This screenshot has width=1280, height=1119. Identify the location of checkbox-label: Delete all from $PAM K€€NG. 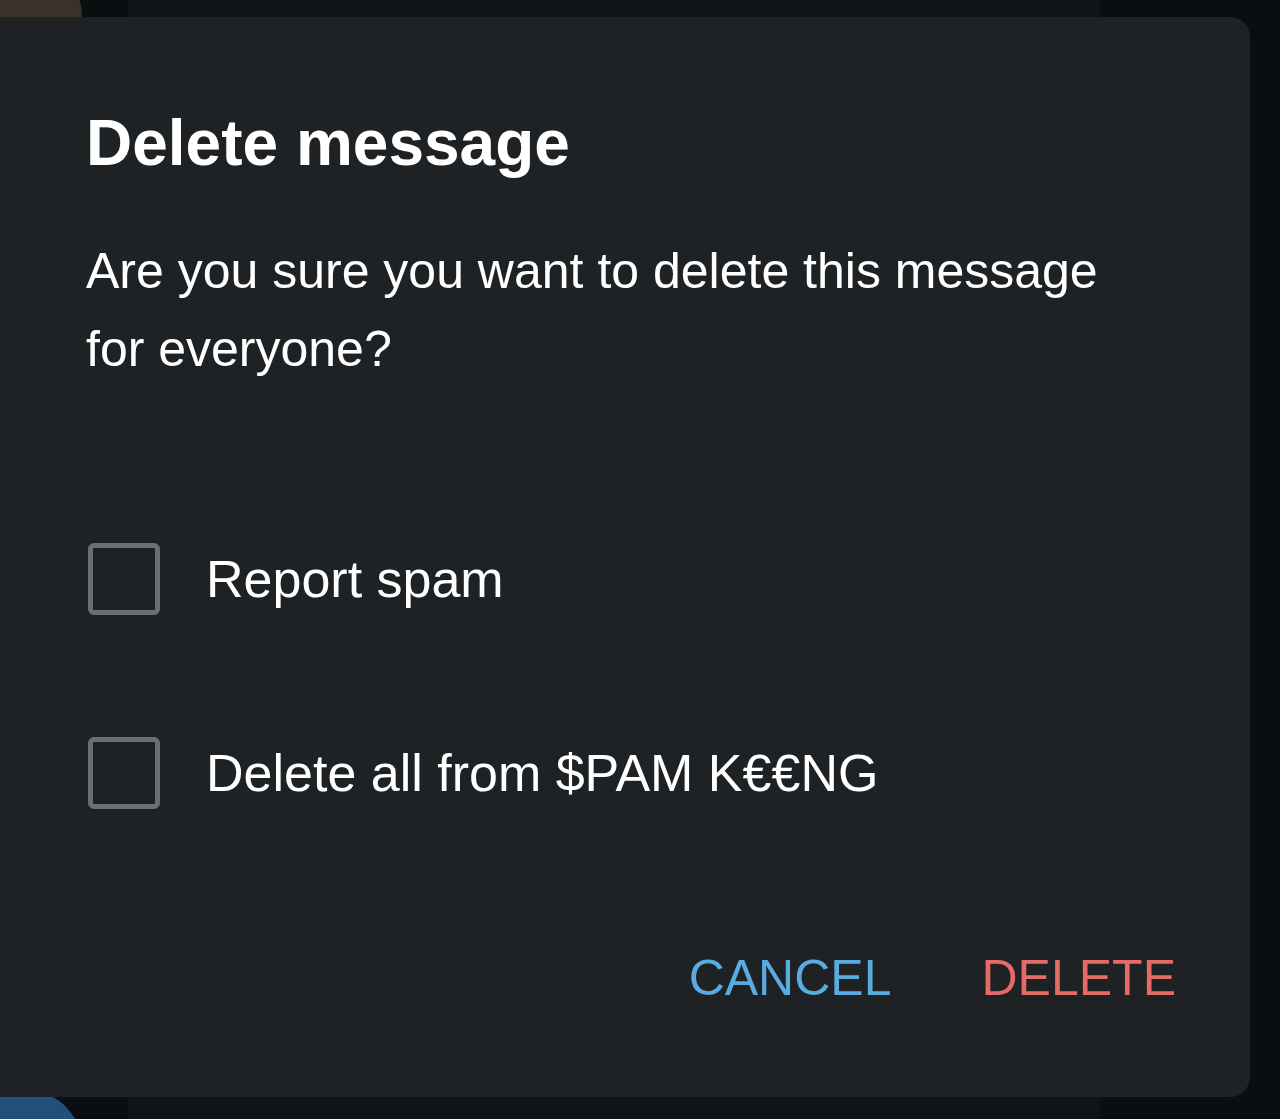
(542, 772).